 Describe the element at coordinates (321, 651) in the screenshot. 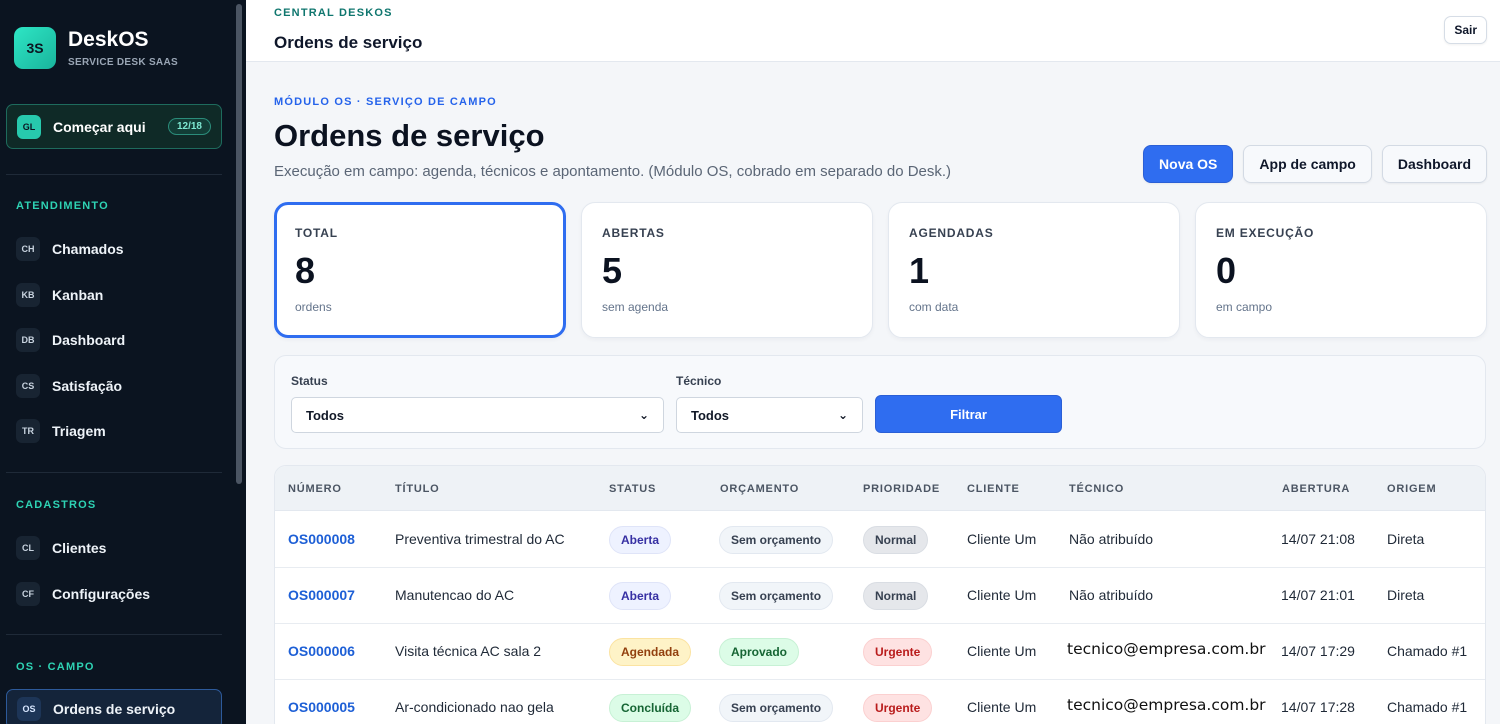

I see `order-number-link: OS000006` at that location.